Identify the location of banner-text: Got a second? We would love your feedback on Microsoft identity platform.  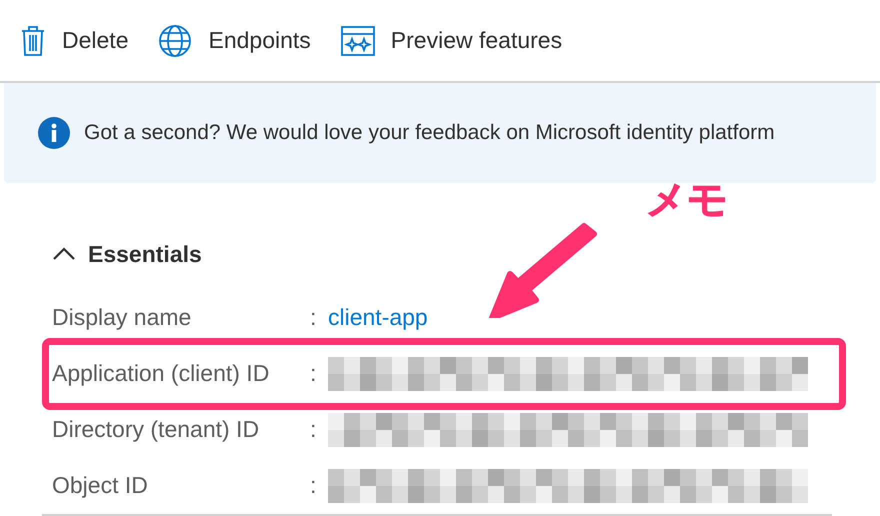
(429, 133).